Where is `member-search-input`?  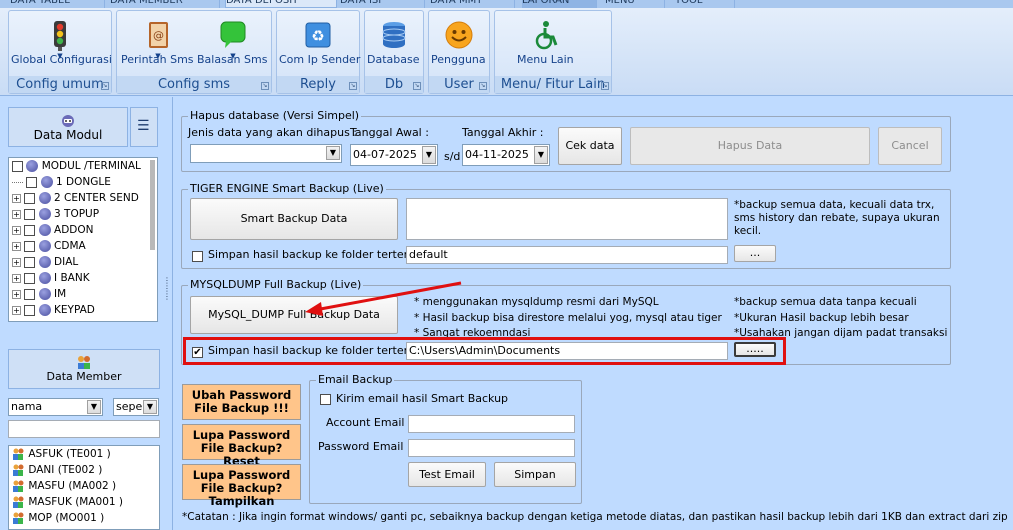 member-search-input is located at coordinates (84, 429).